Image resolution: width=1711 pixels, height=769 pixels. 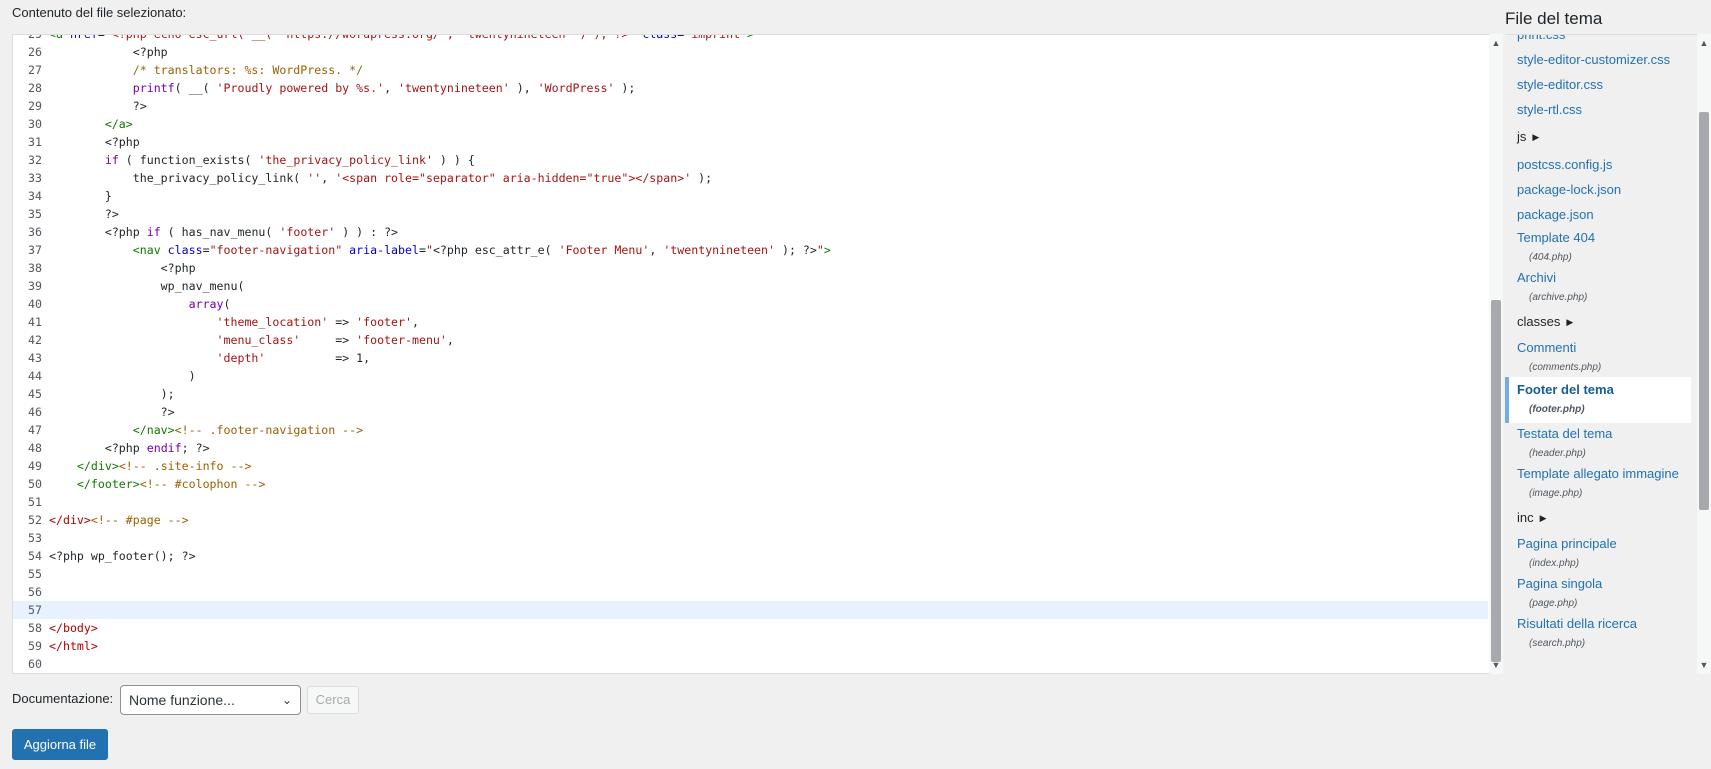 What do you see at coordinates (750, 304) in the screenshot?
I see `code-line: 40 array(` at bounding box center [750, 304].